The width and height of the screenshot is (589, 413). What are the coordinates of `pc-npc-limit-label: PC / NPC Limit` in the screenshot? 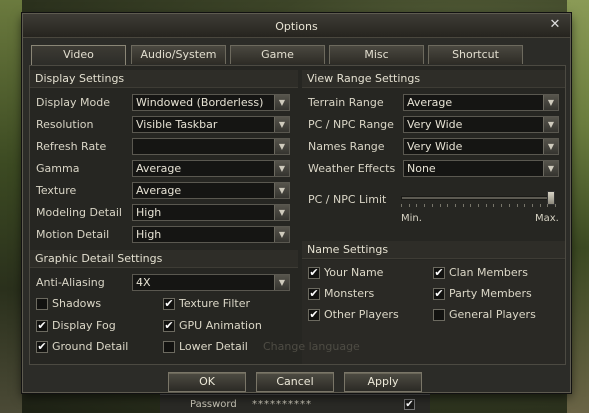 It's located at (347, 199).